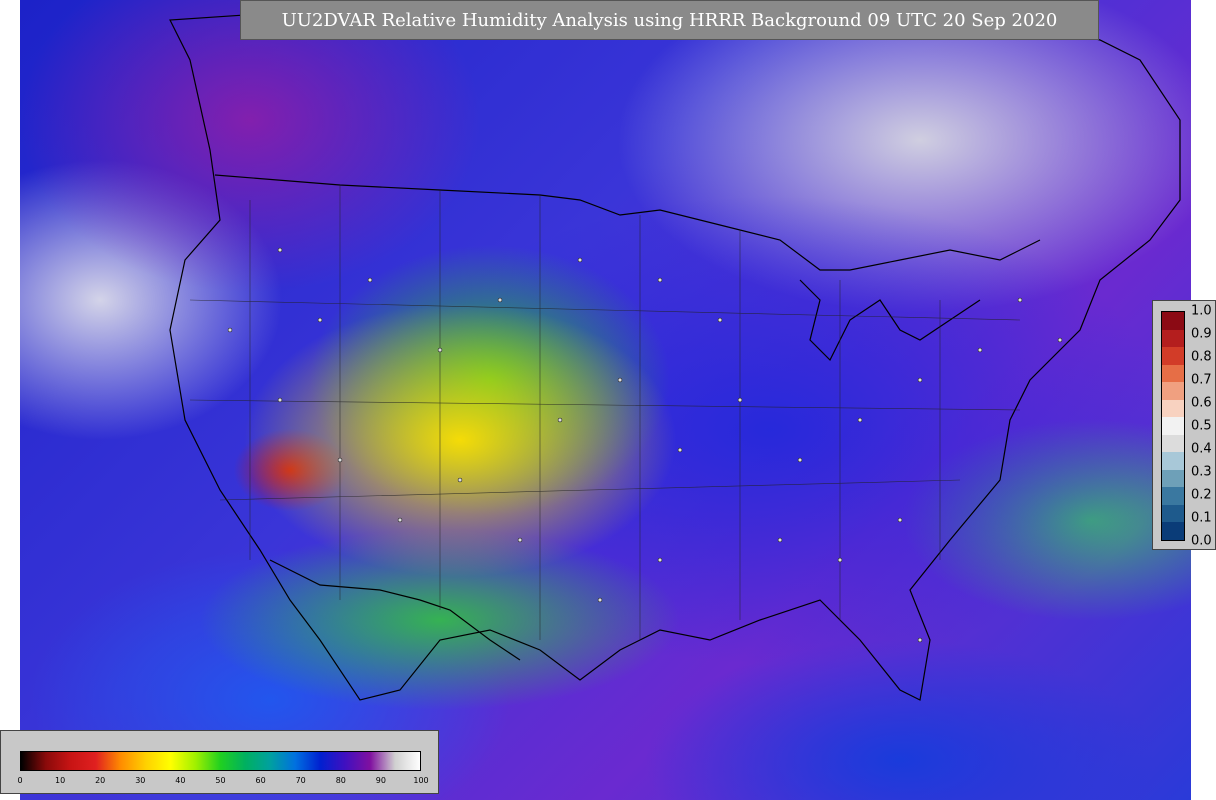 This screenshot has width=1216, height=800. I want to click on fraction-tick-0.4: 0.4, so click(1201, 449).